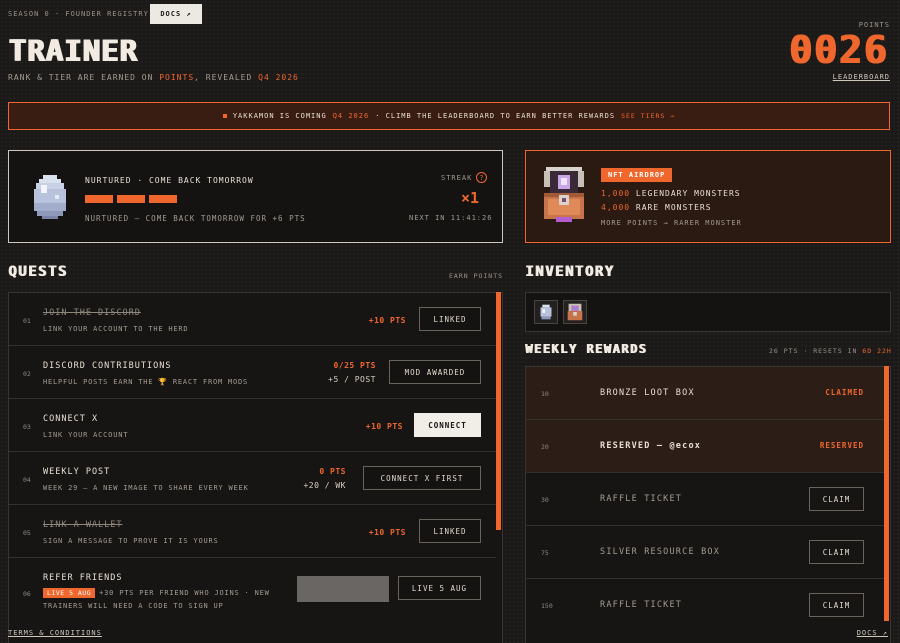  I want to click on quest-subtitle: LINK YOUR ACCOUNT TO THE HERD, so click(116, 329).